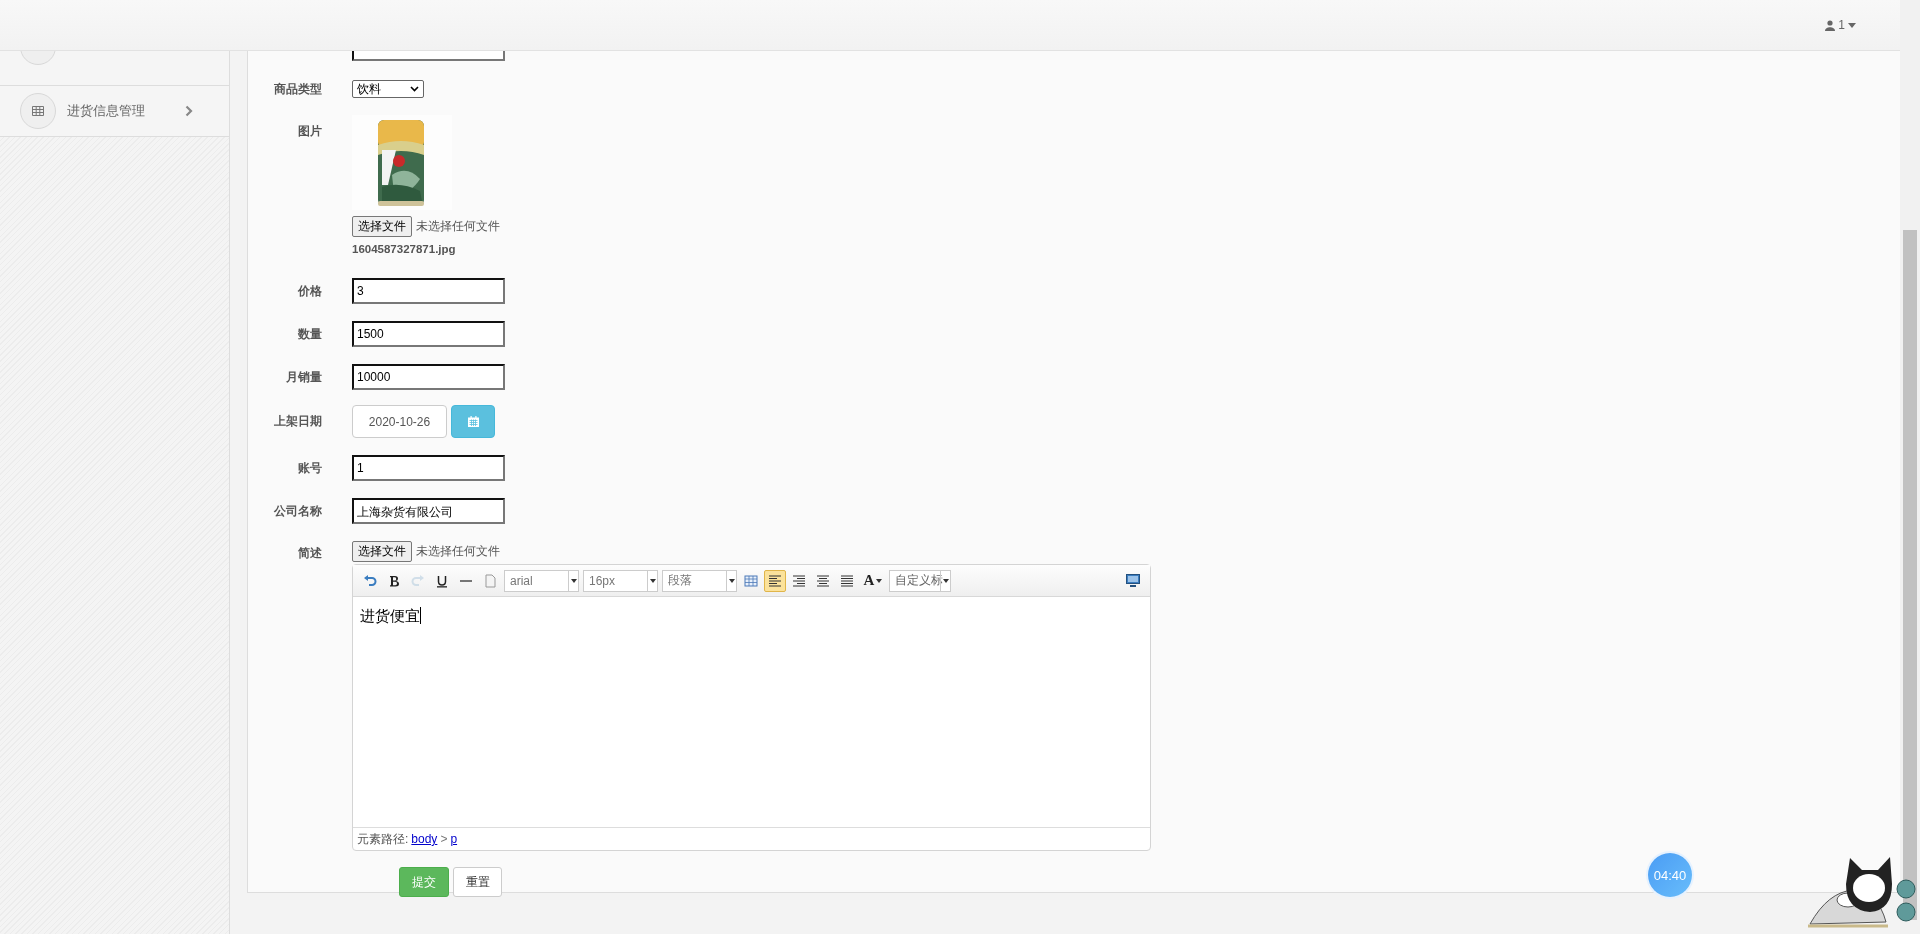 The width and height of the screenshot is (1920, 934). What do you see at coordinates (466, 580) in the screenshot?
I see `horizontal-rule-icon` at bounding box center [466, 580].